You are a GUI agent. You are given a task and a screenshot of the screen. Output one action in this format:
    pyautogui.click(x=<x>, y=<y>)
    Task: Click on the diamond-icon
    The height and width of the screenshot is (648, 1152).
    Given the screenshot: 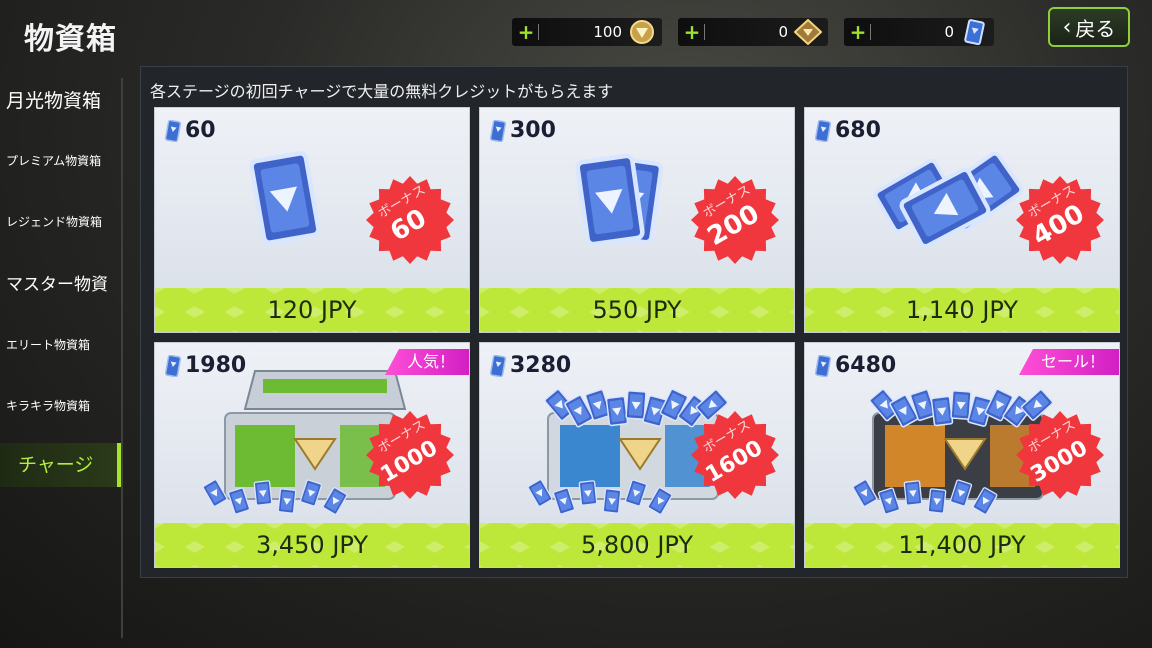 What is the action you would take?
    pyautogui.click(x=808, y=32)
    